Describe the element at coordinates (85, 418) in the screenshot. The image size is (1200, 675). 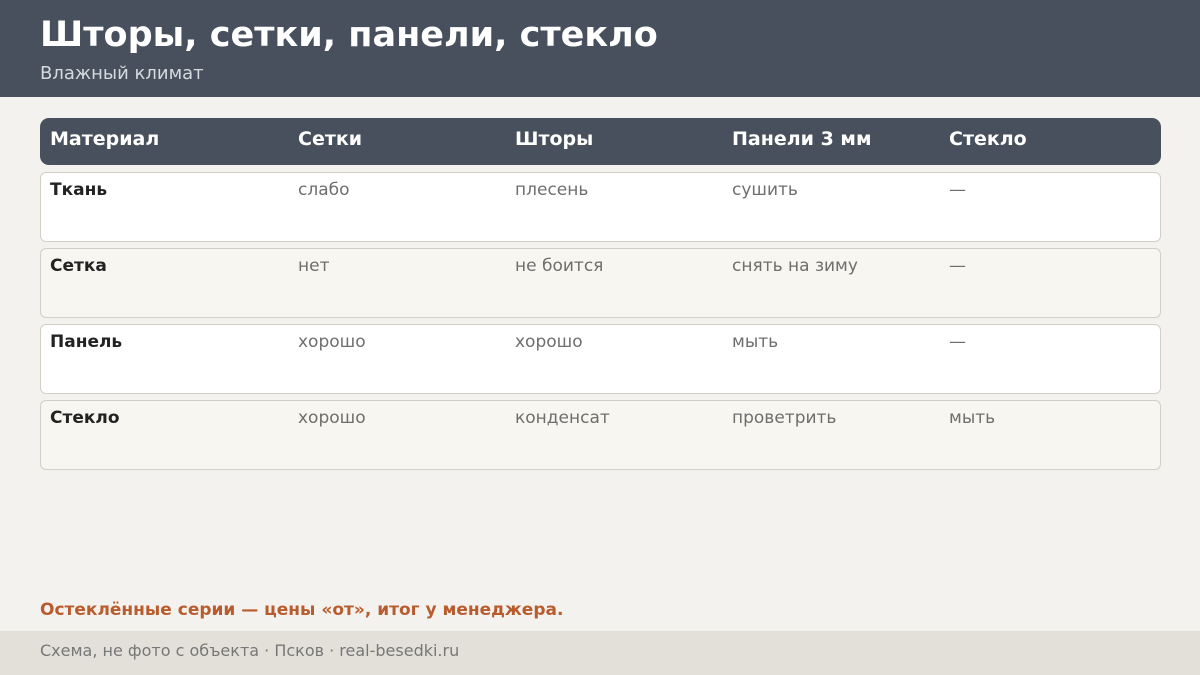
I see `row-label: Стекло` at that location.